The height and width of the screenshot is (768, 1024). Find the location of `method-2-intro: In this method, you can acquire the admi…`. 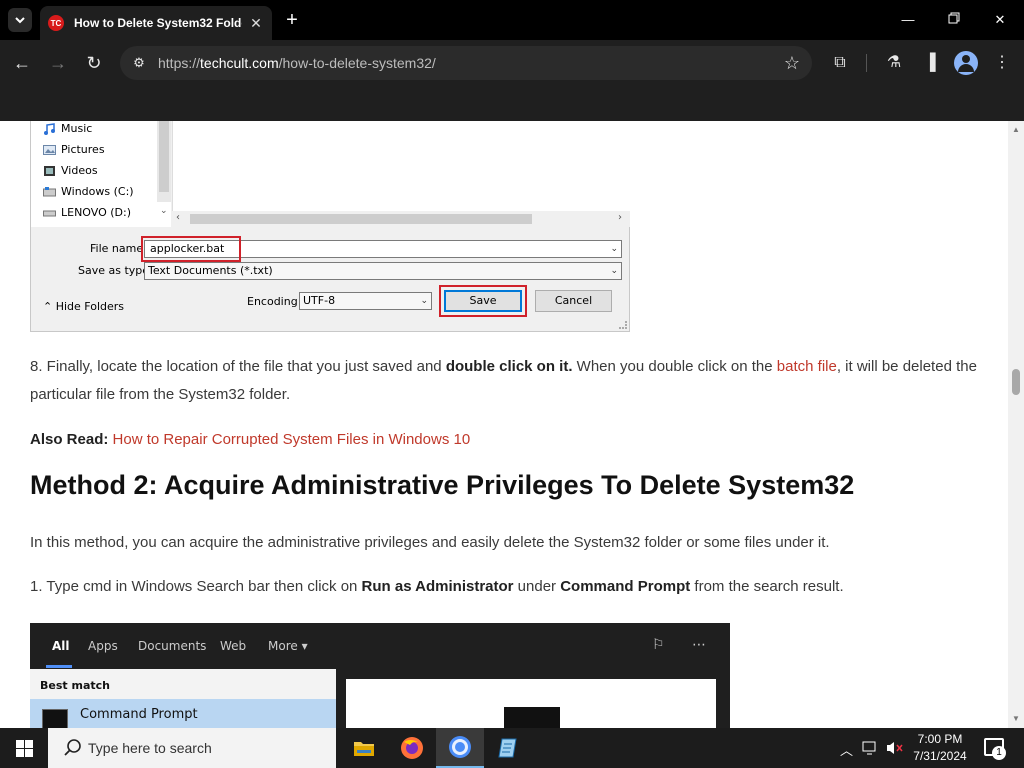

method-2-intro: In this method, you can acquire the admi… is located at coordinates (430, 542).